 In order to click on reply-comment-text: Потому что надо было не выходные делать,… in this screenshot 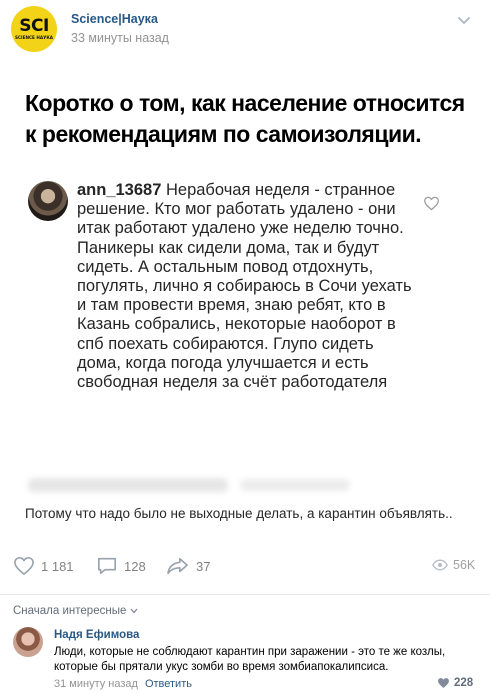, I will do `click(239, 513)`.